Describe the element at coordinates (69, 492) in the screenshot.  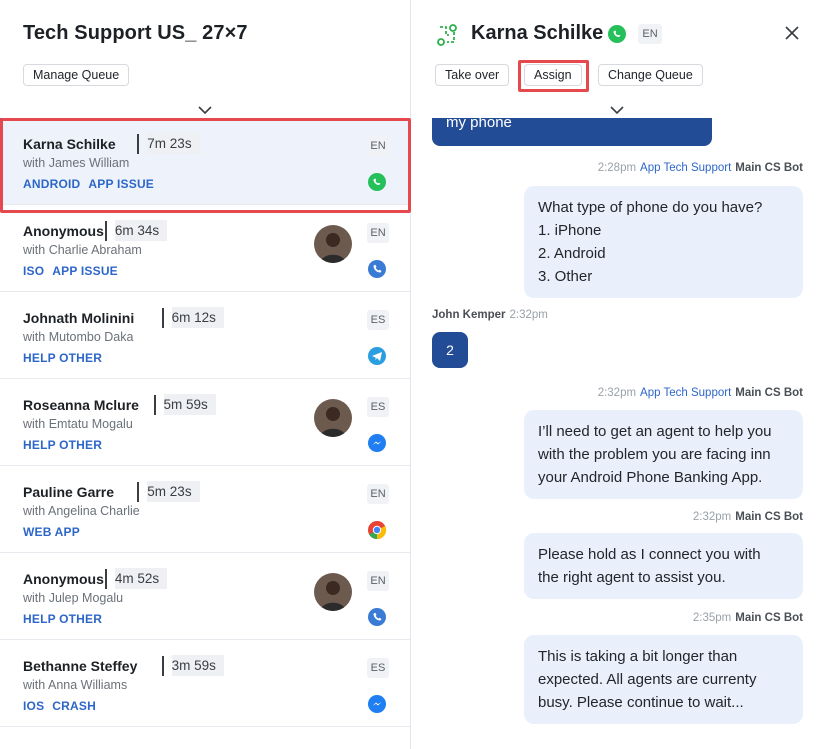
I see `conversation-name: Pauline Garre` at that location.